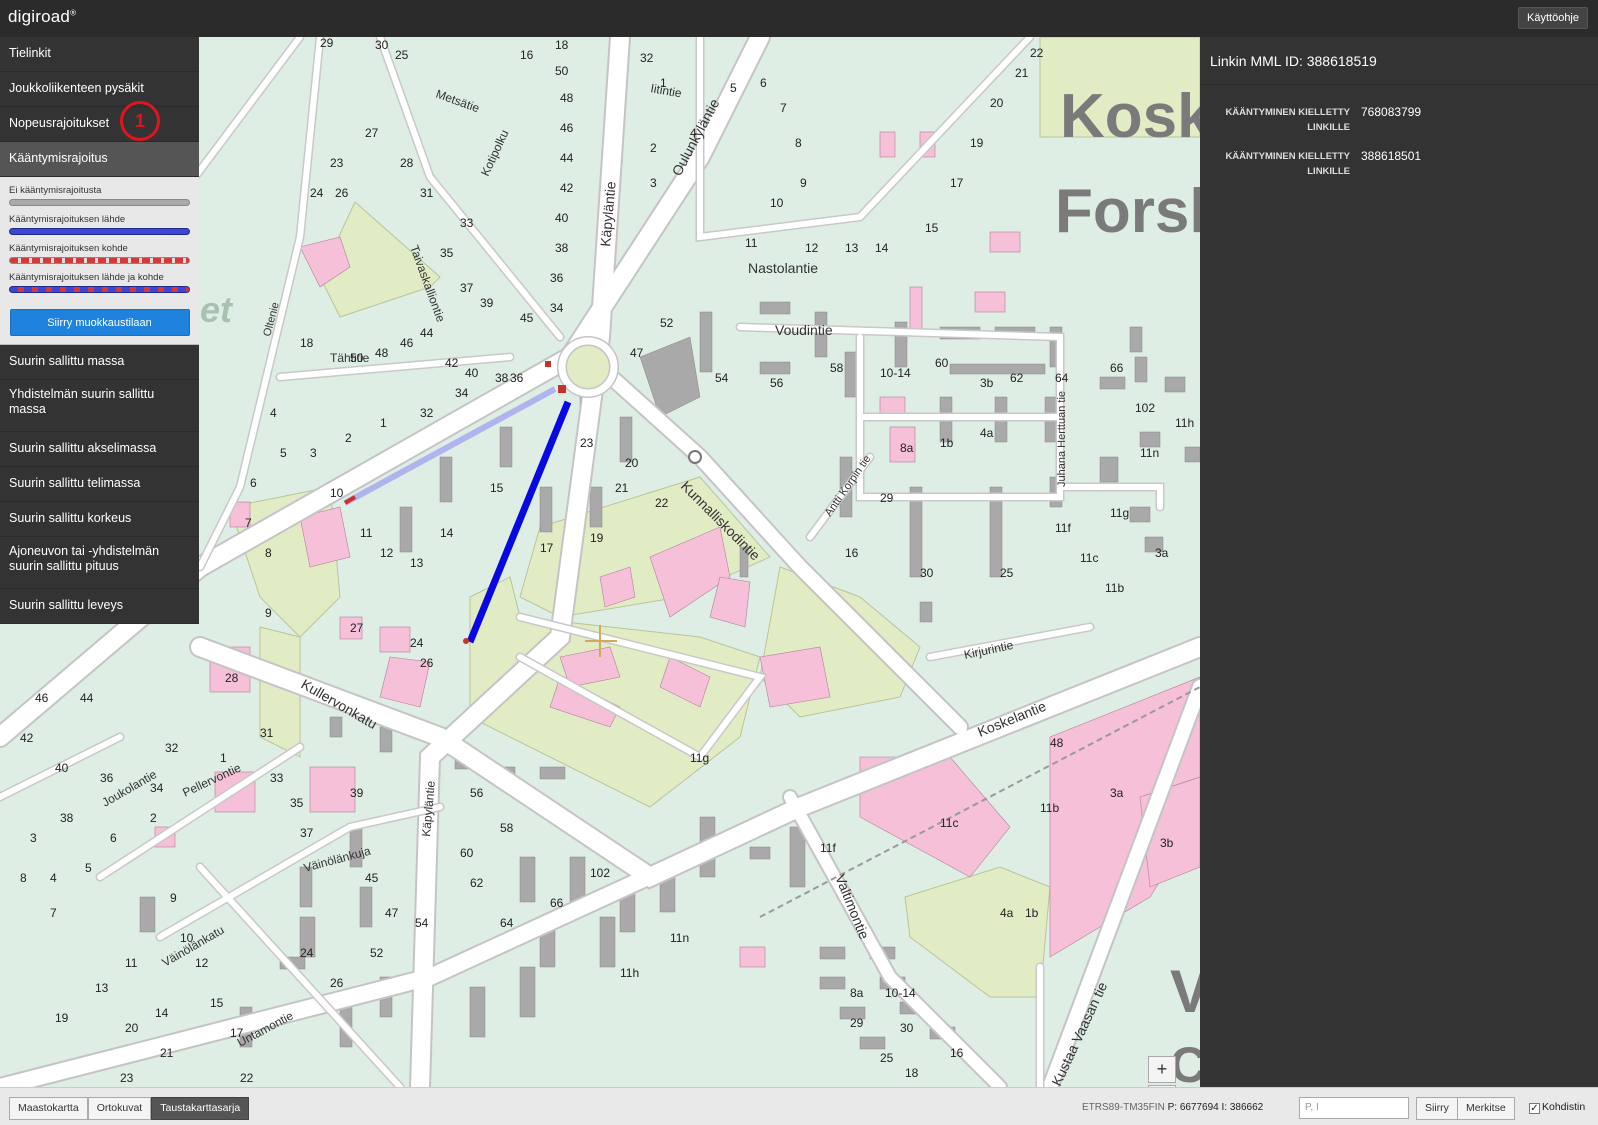 This screenshot has height=1125, width=1598. Describe the element at coordinates (167, 1053) in the screenshot. I see `house-number: 21` at that location.